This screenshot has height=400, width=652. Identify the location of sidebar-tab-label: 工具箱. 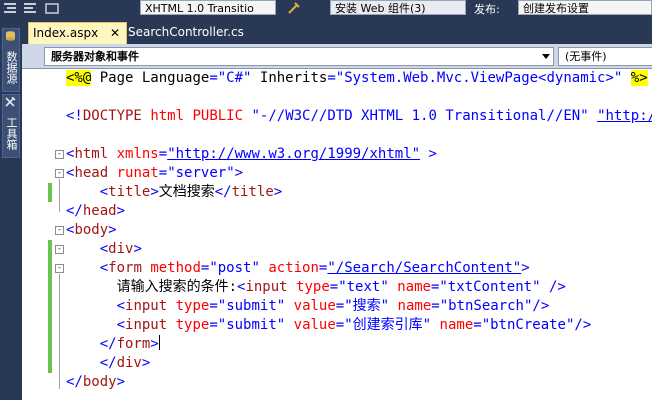
(11, 133).